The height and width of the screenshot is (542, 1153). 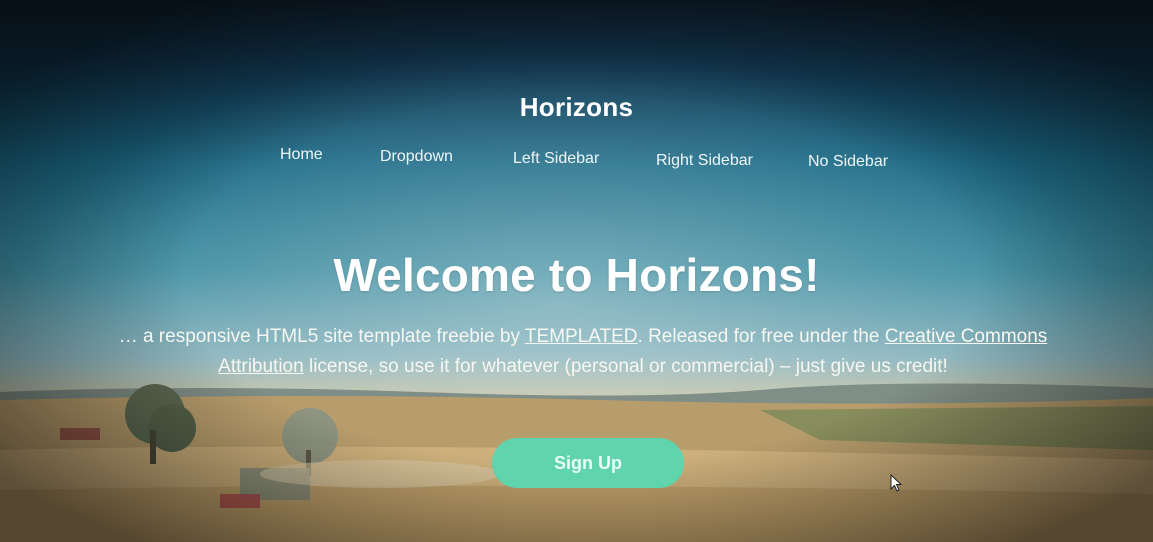 I want to click on arrow-cursor-icon, so click(x=896, y=483).